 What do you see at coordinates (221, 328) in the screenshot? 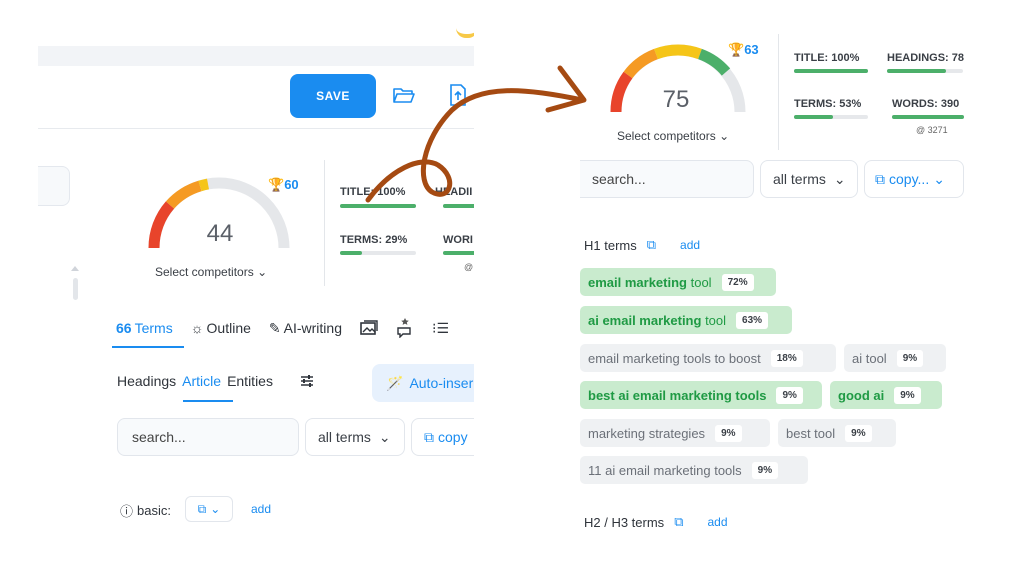
I see `tab-outline: ☼ Outline` at bounding box center [221, 328].